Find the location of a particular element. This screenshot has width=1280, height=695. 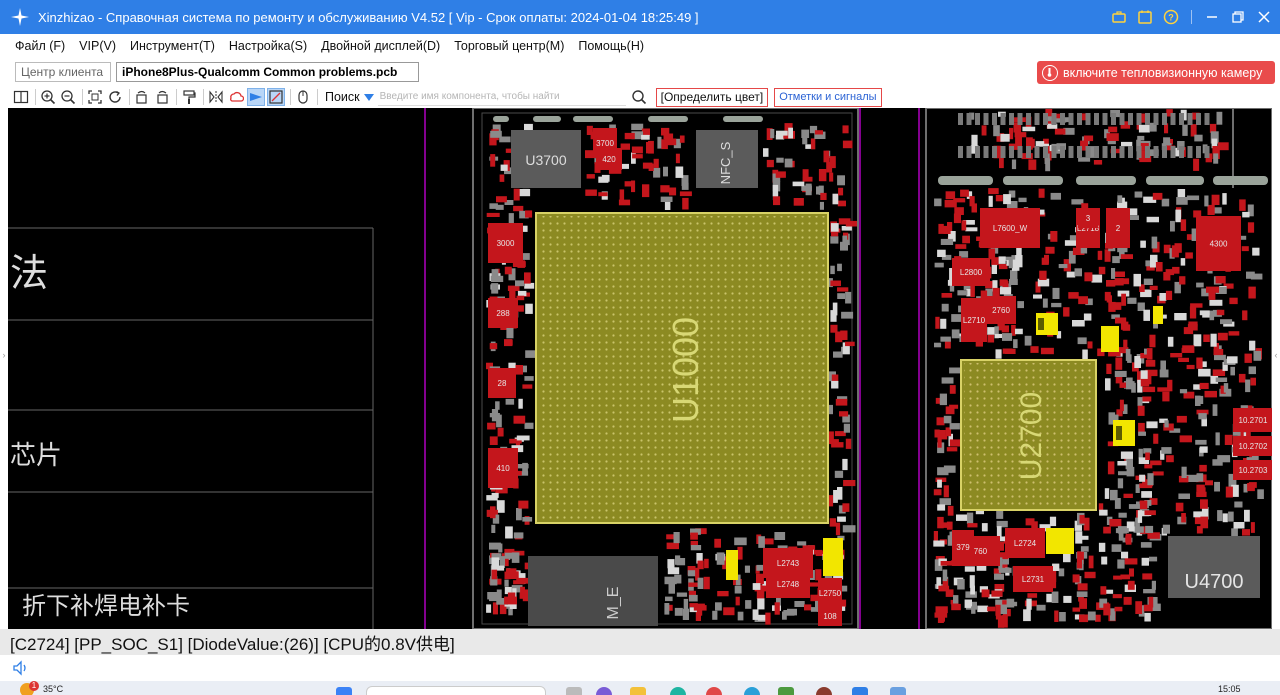

zoom-in-icon is located at coordinates (48, 97).